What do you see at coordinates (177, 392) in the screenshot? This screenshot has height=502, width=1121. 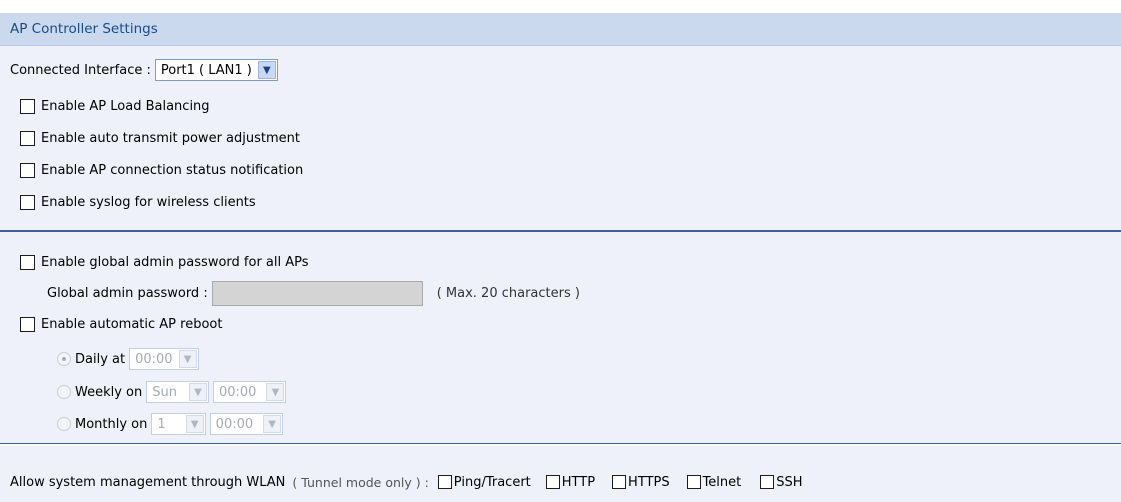 I see `weekly-day-select: Sun ▼` at bounding box center [177, 392].